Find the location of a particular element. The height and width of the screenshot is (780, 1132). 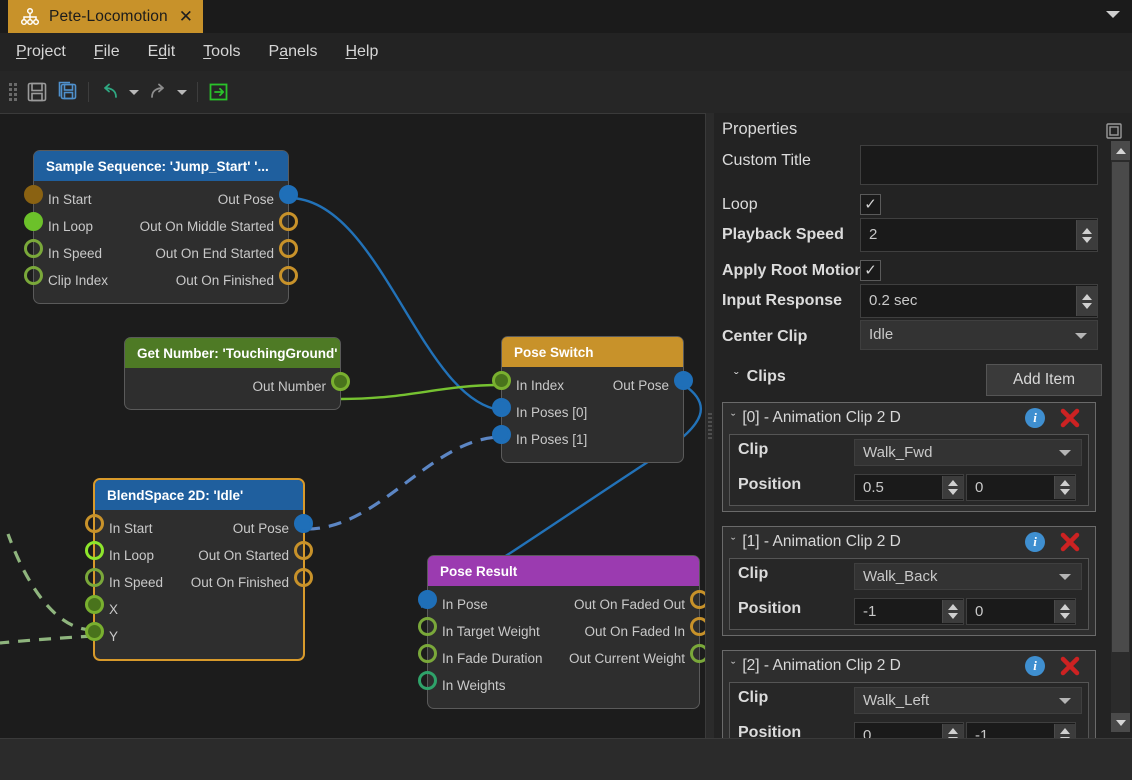

scroll-down-arrow is located at coordinates (1120, 722).